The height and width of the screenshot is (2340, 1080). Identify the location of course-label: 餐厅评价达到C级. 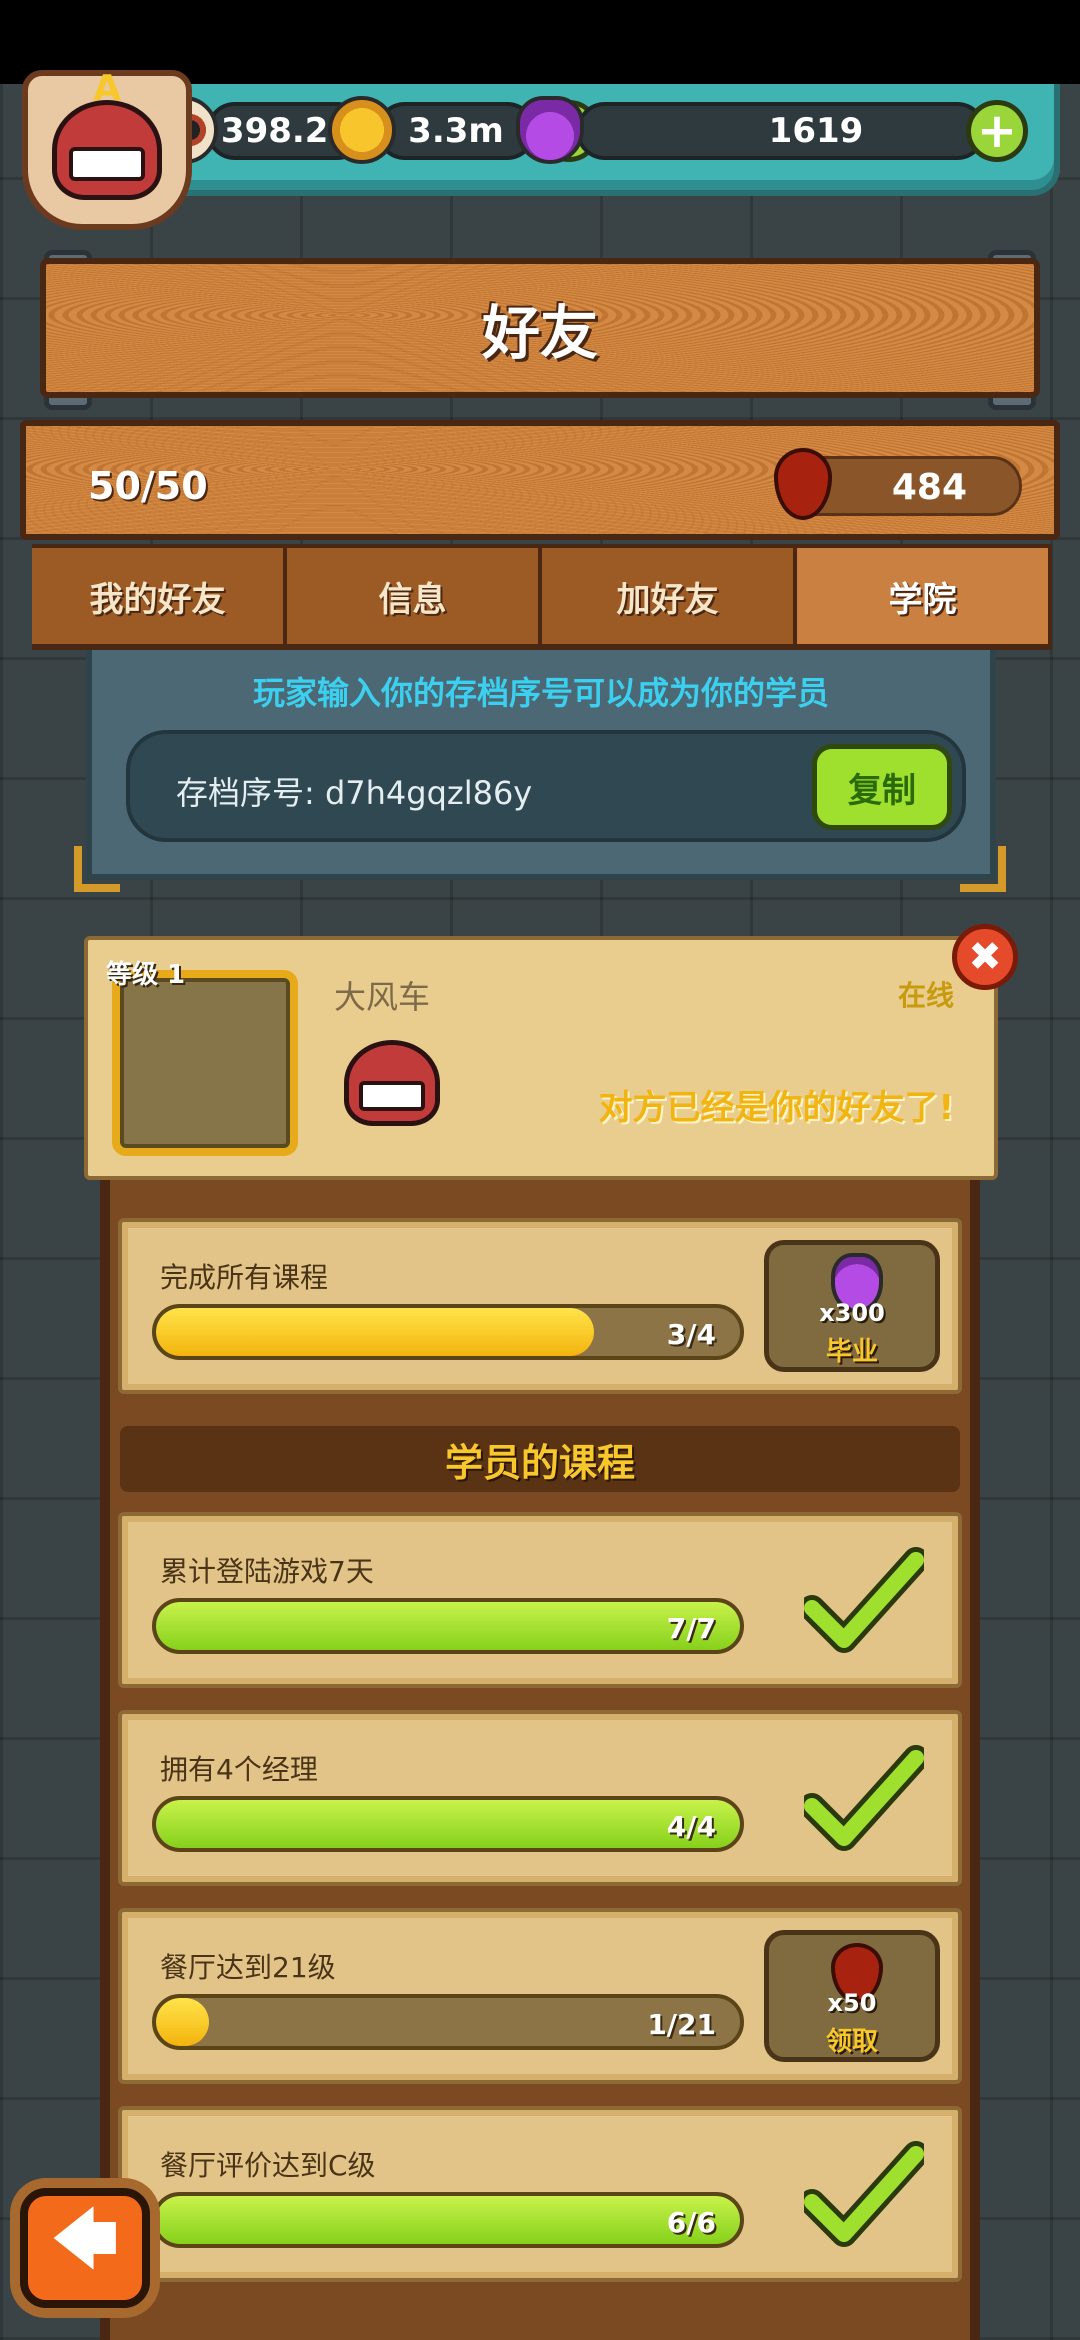
(268, 2165).